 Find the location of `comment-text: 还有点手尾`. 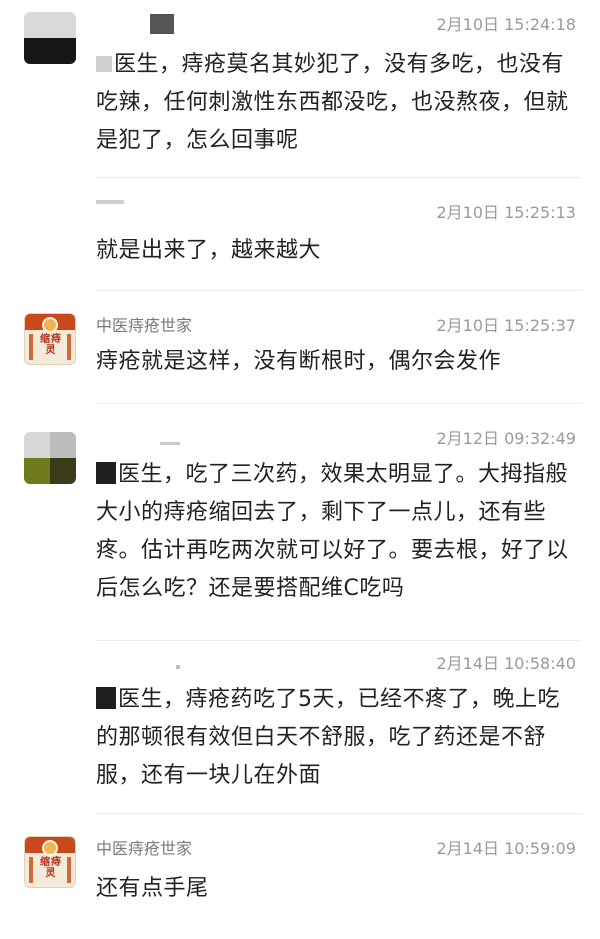

comment-text: 还有点手尾 is located at coordinates (152, 888).